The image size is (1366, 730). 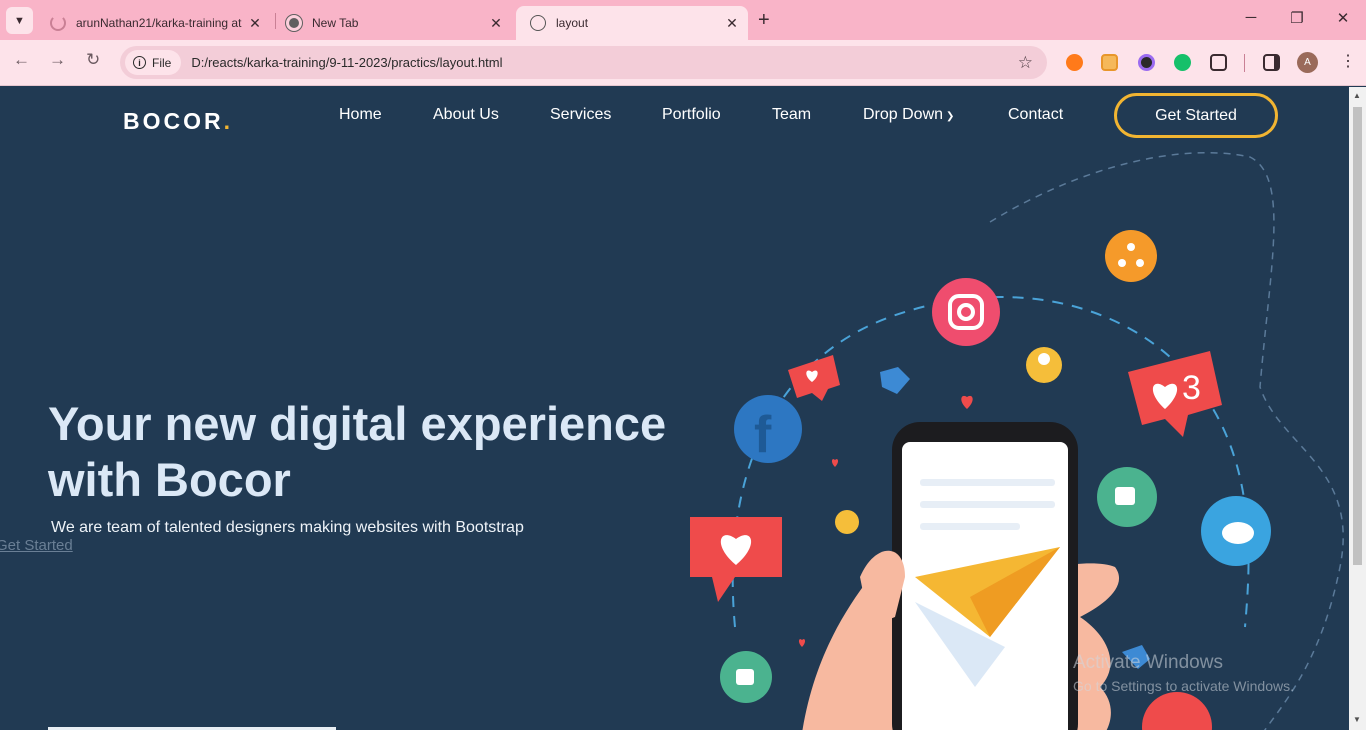 I want to click on new-tab-plus-icon: +, so click(x=764, y=20).